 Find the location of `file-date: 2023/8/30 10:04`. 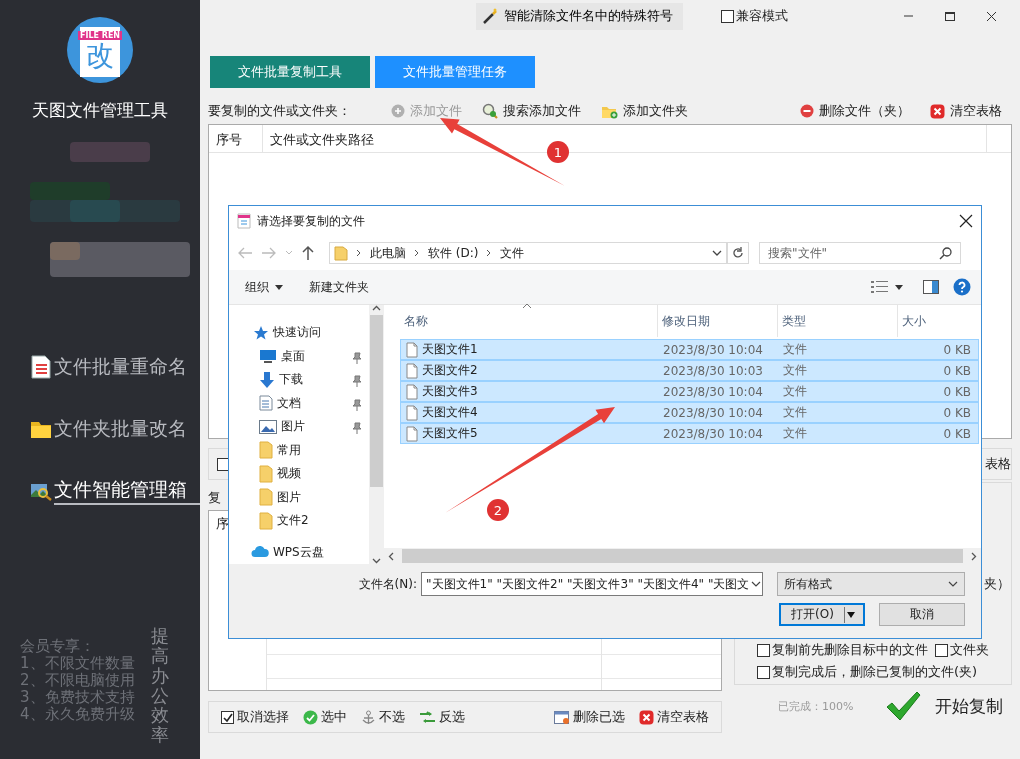

file-date: 2023/8/30 10:04 is located at coordinates (713, 412).